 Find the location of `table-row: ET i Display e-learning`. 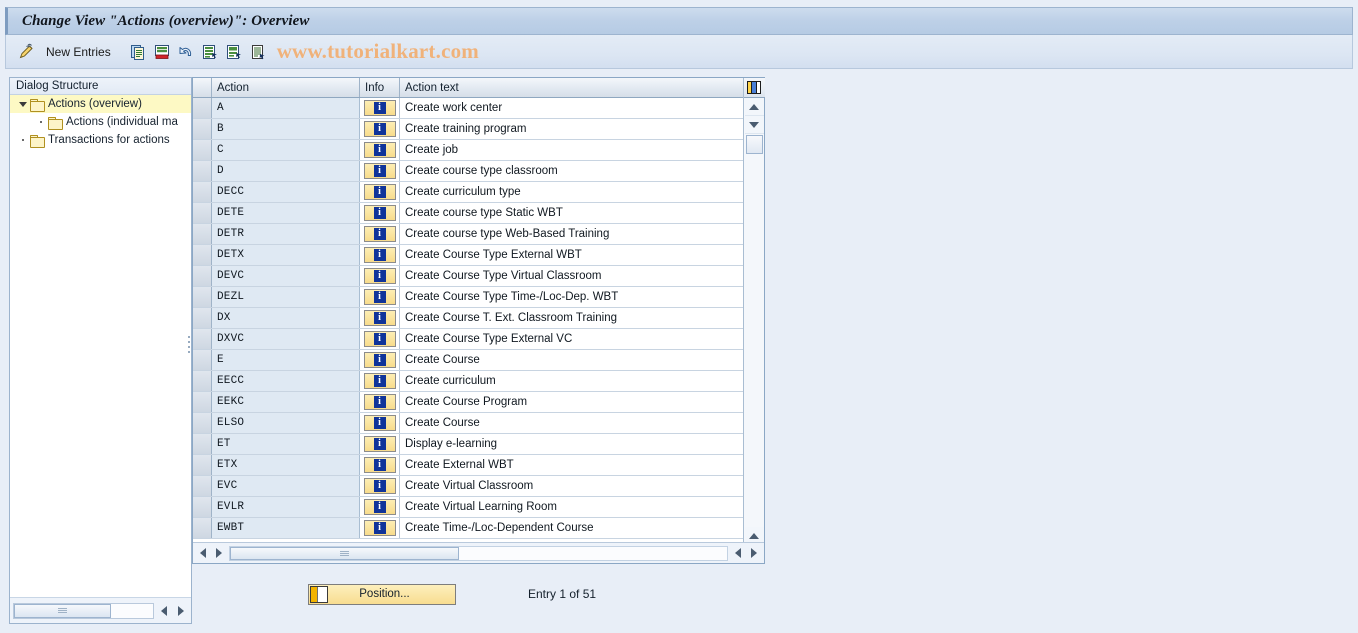

table-row: ET i Display e-learning is located at coordinates (478, 444).